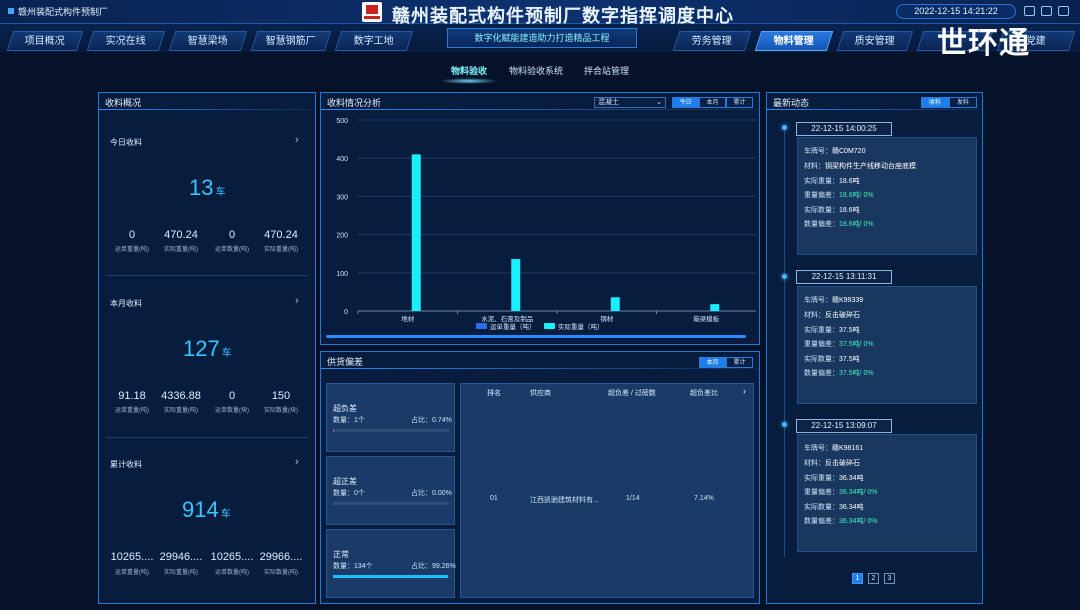 The image size is (1080, 610). I want to click on page-title: 赣州装配式构件预制厂数字指挥调度中心, so click(563, 16).